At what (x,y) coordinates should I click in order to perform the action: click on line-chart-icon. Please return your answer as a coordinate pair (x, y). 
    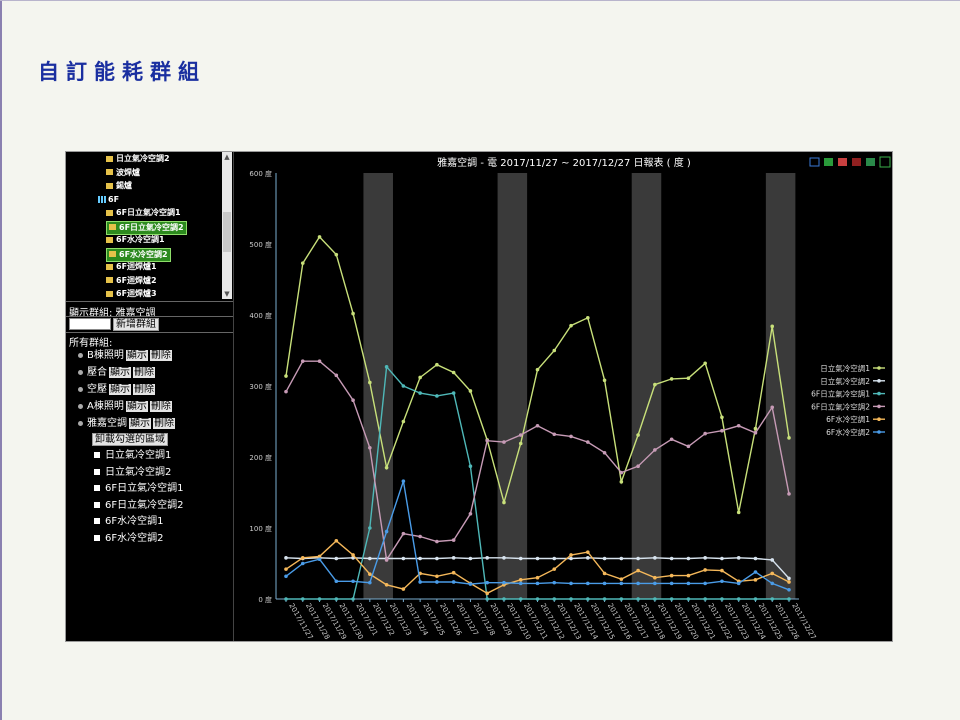
    Looking at the image, I should click on (814, 162).